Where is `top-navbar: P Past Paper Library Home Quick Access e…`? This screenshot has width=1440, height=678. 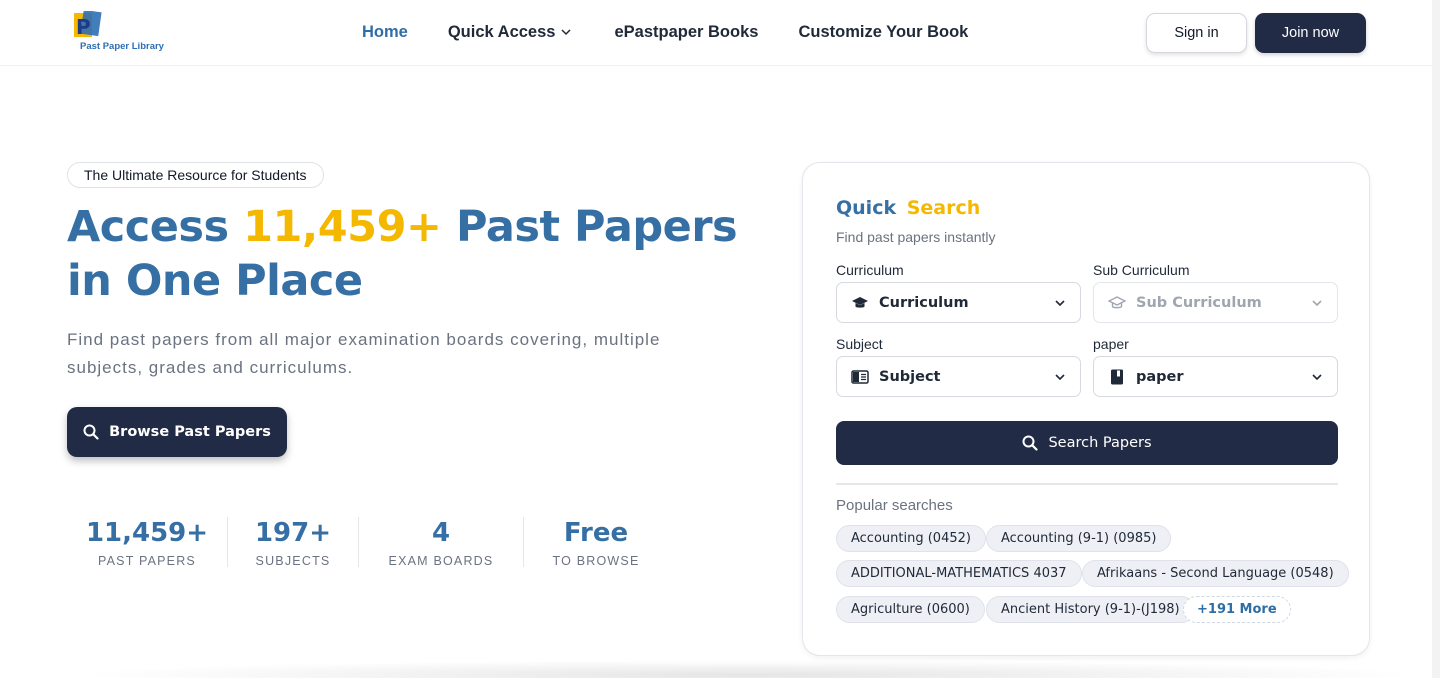
top-navbar: P Past Paper Library Home Quick Access e… is located at coordinates (716, 33).